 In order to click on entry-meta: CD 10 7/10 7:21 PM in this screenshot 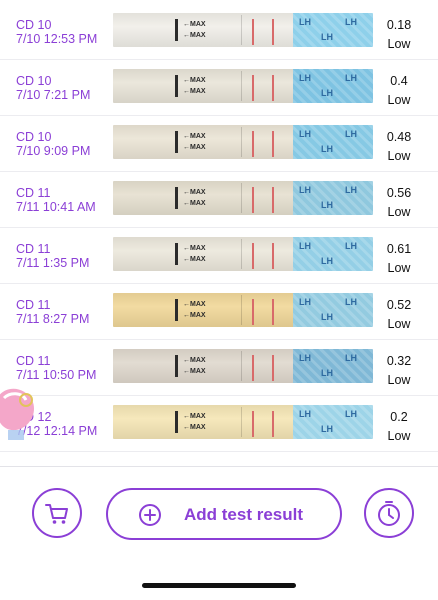, I will do `click(53, 88)`.